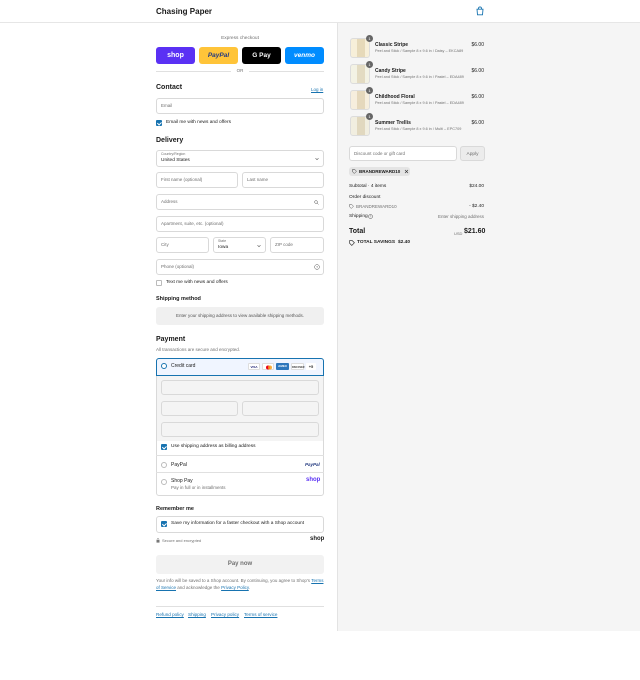 This screenshot has width=640, height=680. What do you see at coordinates (158, 540) in the screenshot?
I see `lock-icon` at bounding box center [158, 540].